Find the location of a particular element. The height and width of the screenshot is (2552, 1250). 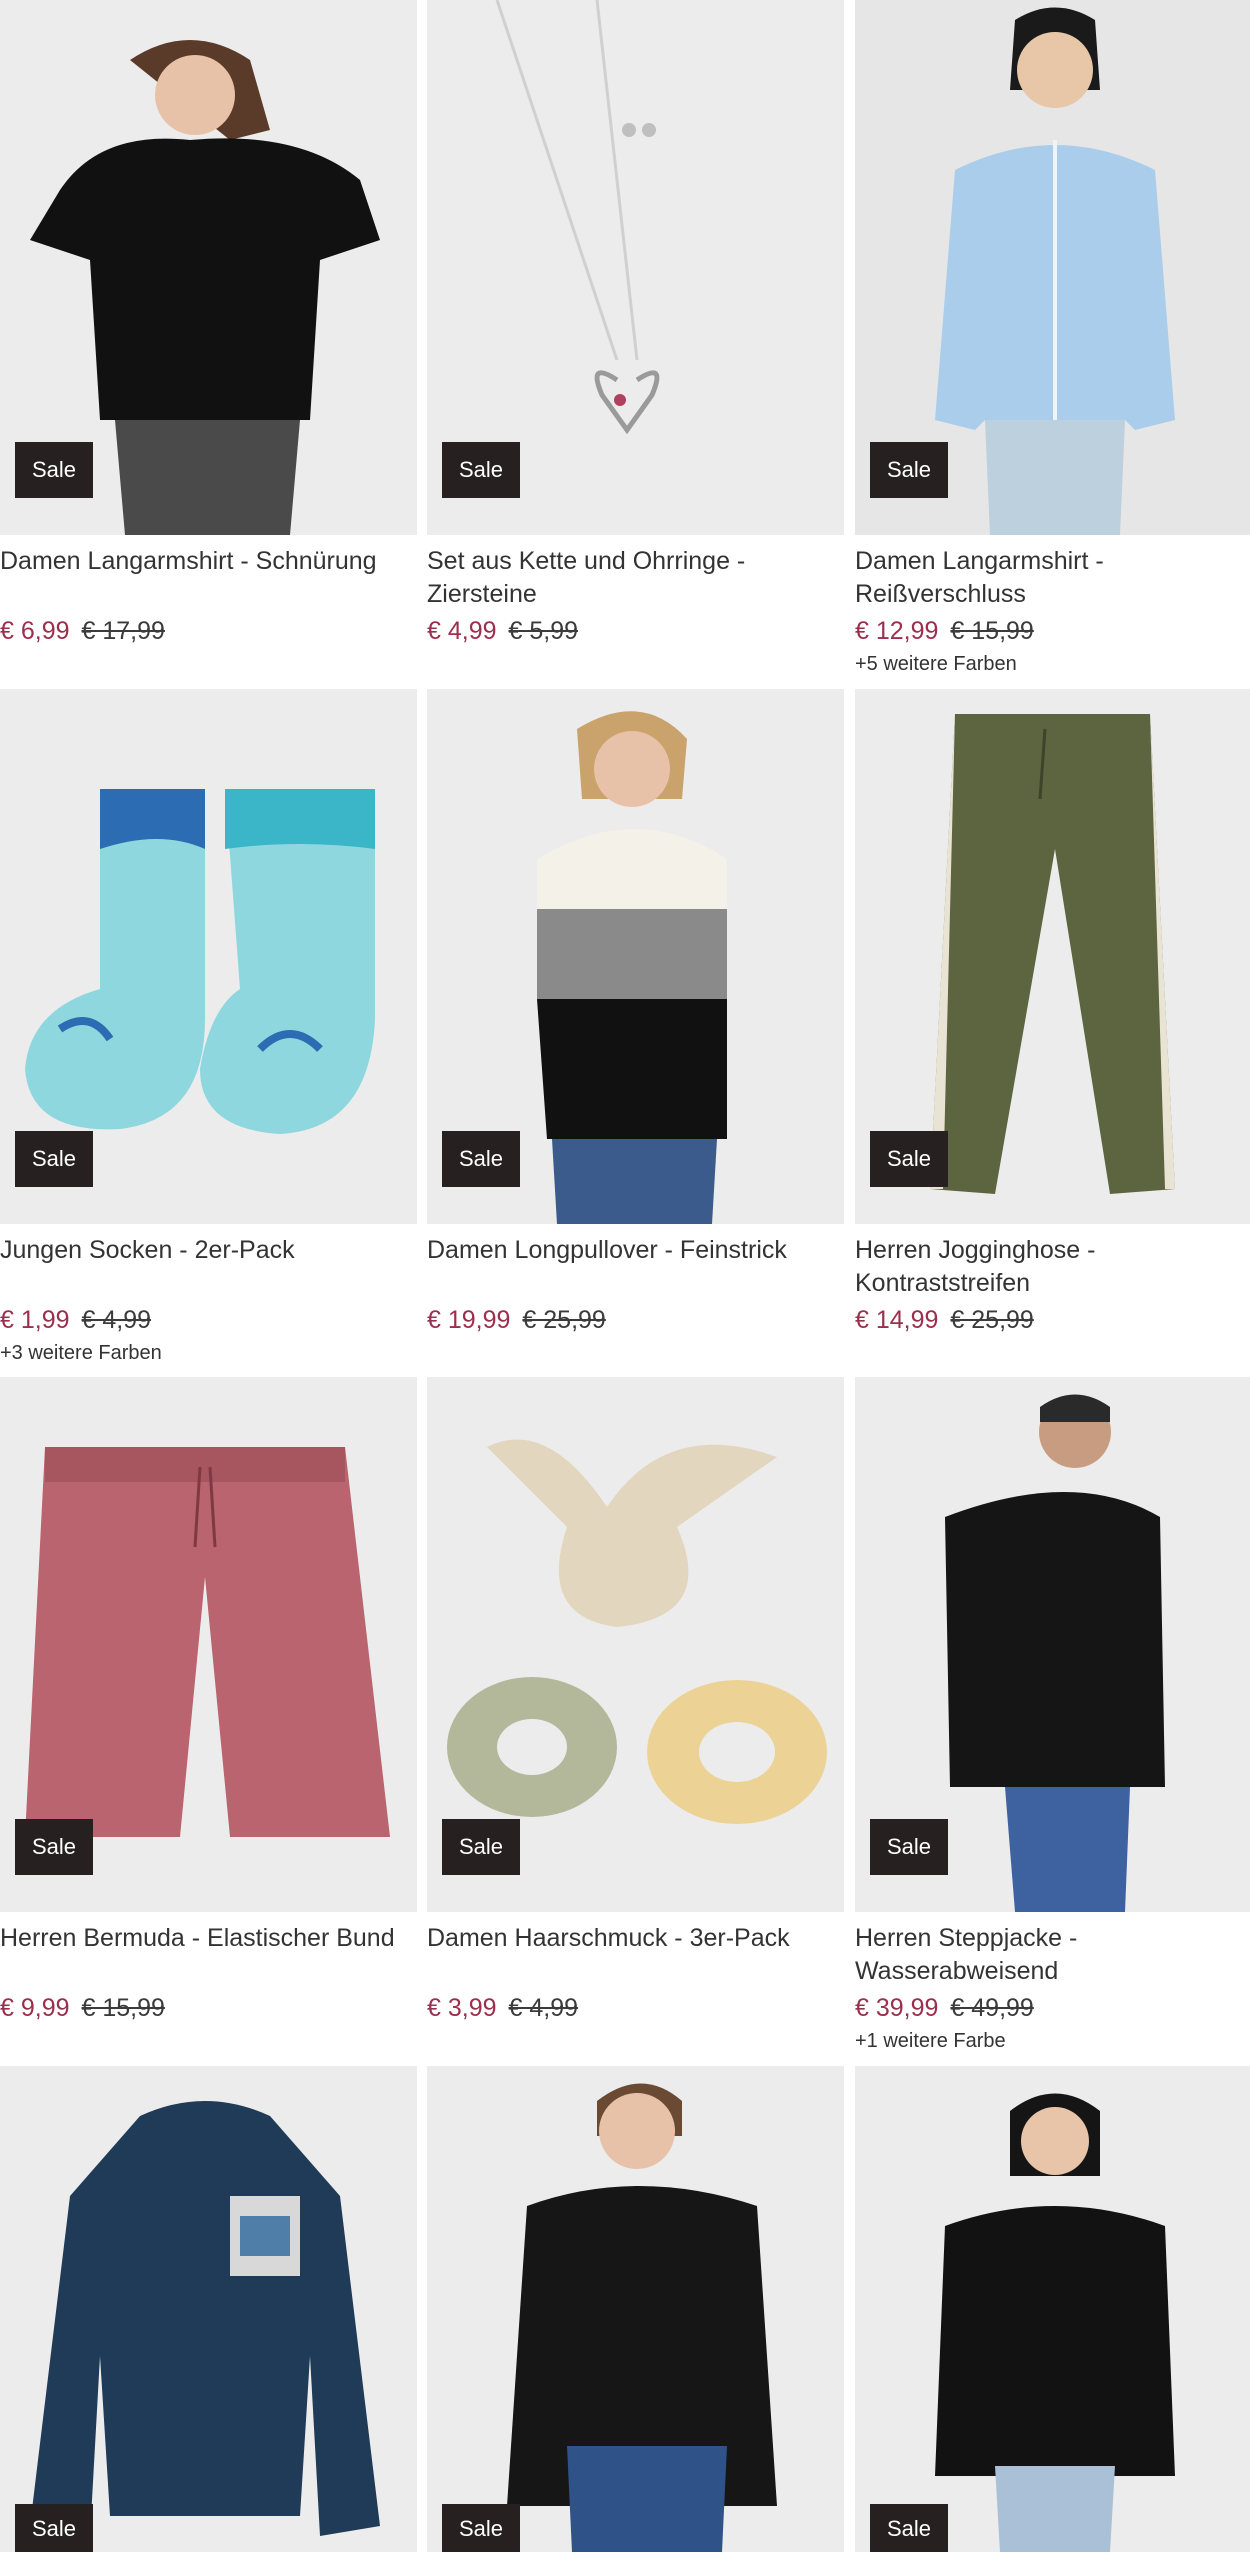

more-colors-link: +1 weitere Farbe is located at coordinates (1052, 2041).